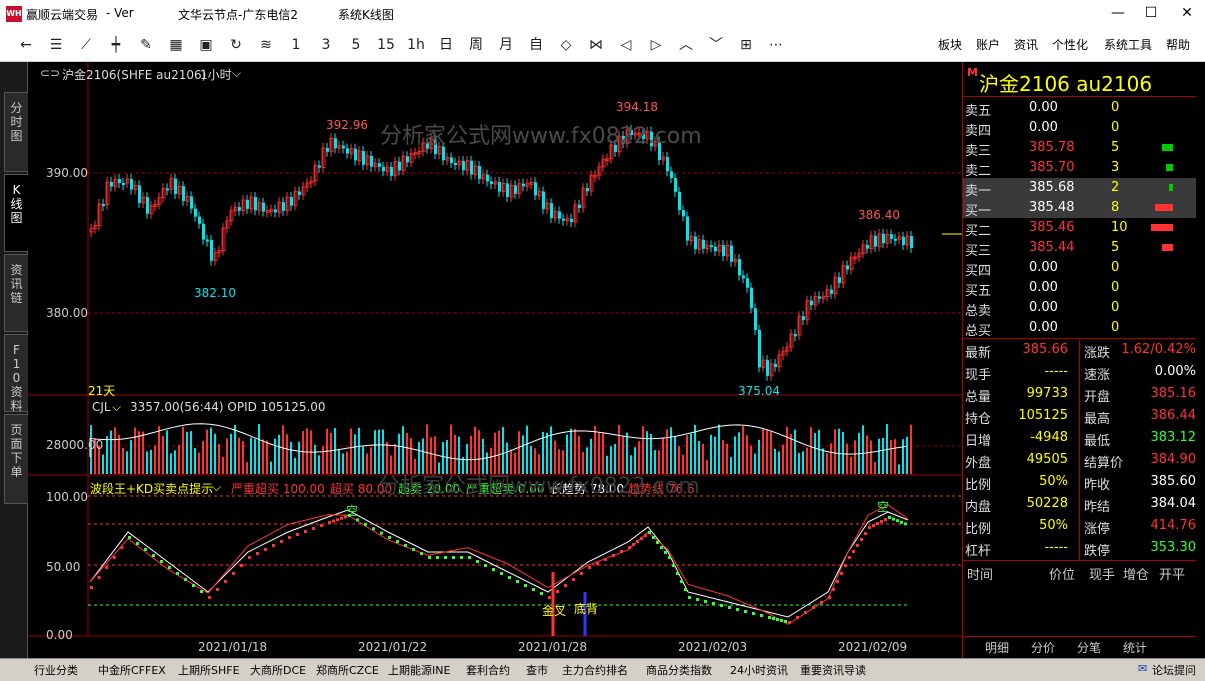  What do you see at coordinates (176, 45) in the screenshot?
I see `calc-icon: ▦` at bounding box center [176, 45].